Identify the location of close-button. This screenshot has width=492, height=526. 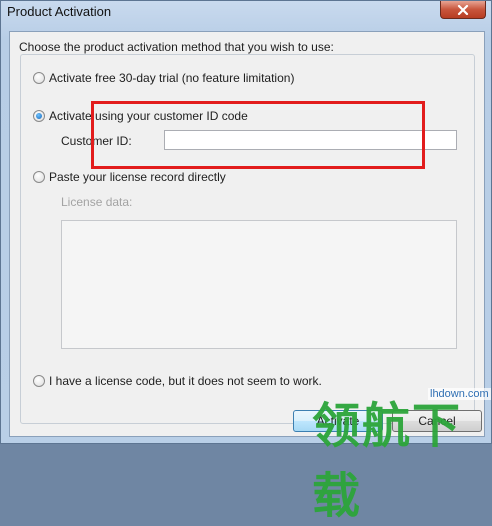
(463, 10).